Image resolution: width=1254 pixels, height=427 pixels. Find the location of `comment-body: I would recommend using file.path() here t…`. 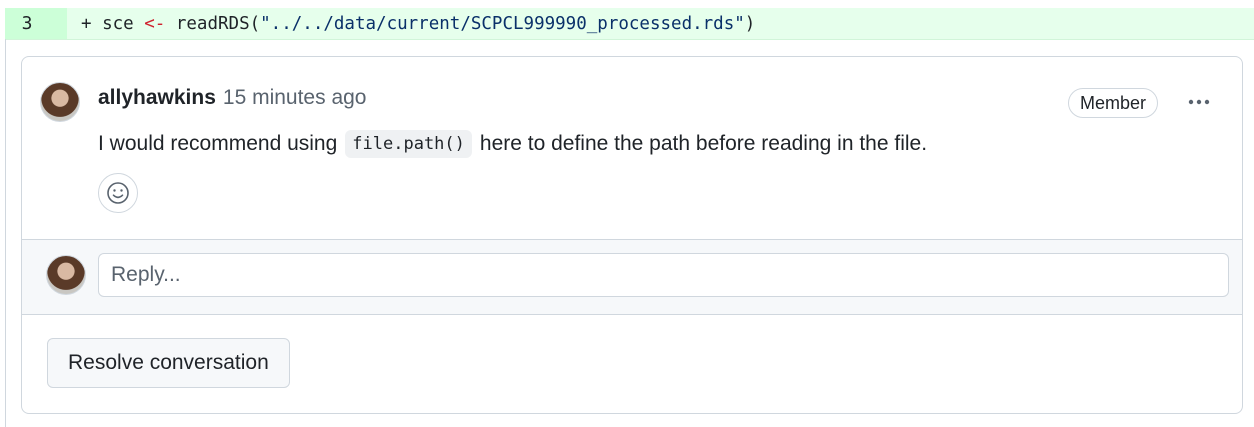

comment-body: I would recommend using file.path() here t… is located at coordinates (512, 144).